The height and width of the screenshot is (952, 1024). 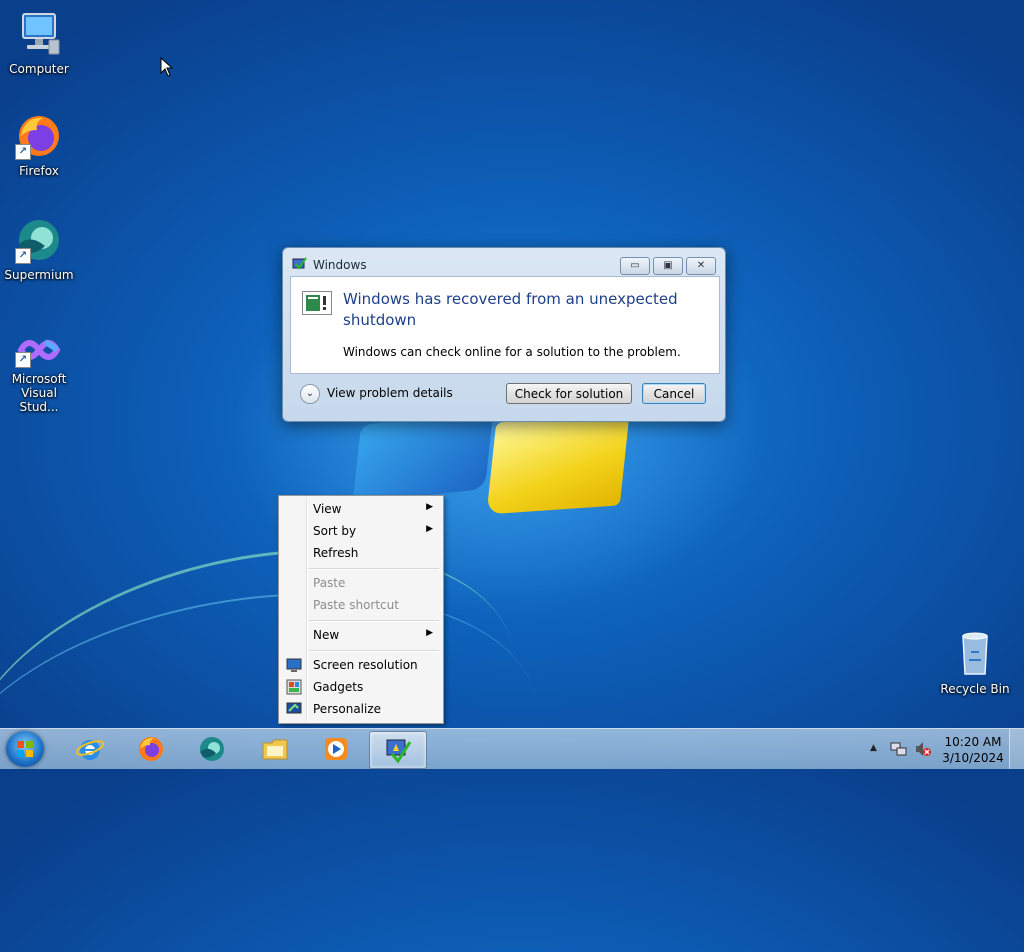 I want to click on maximize-button: ▣, so click(x=668, y=266).